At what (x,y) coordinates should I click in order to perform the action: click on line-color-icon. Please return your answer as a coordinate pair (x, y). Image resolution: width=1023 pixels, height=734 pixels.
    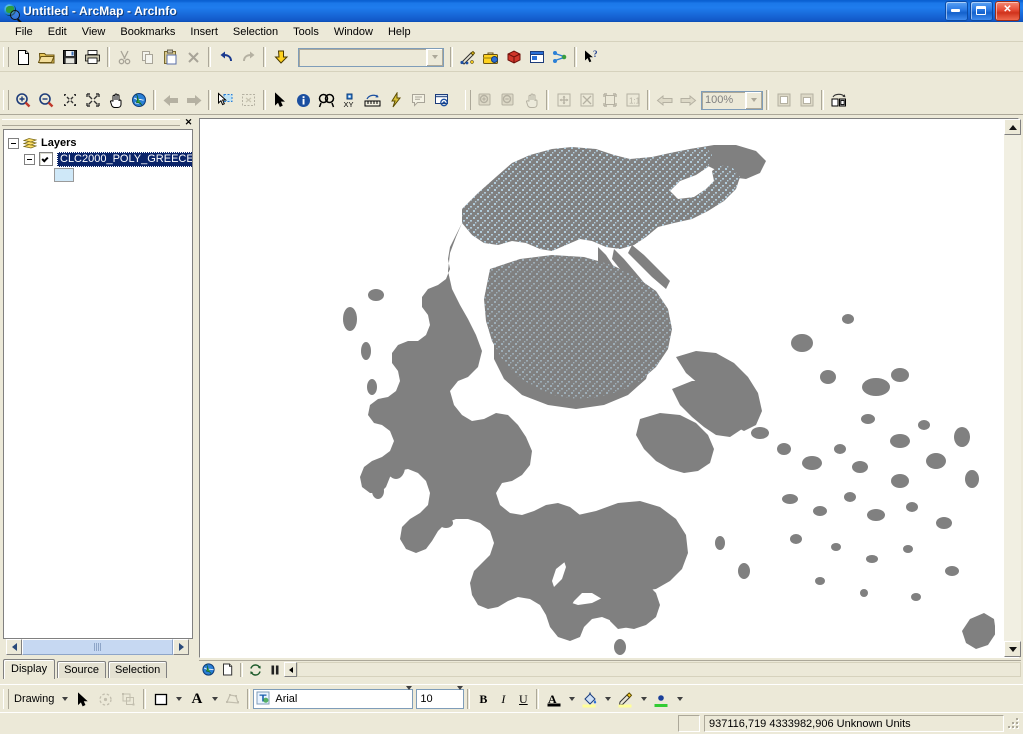
    Looking at the image, I should click on (625, 699).